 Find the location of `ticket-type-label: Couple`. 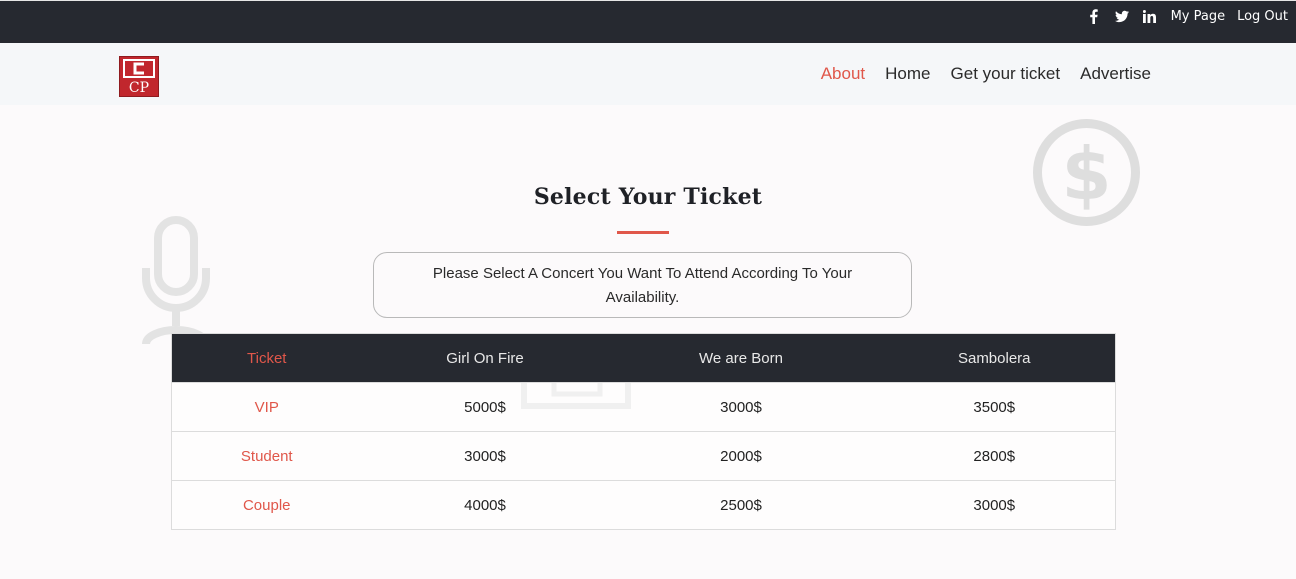

ticket-type-label: Couple is located at coordinates (266, 505).